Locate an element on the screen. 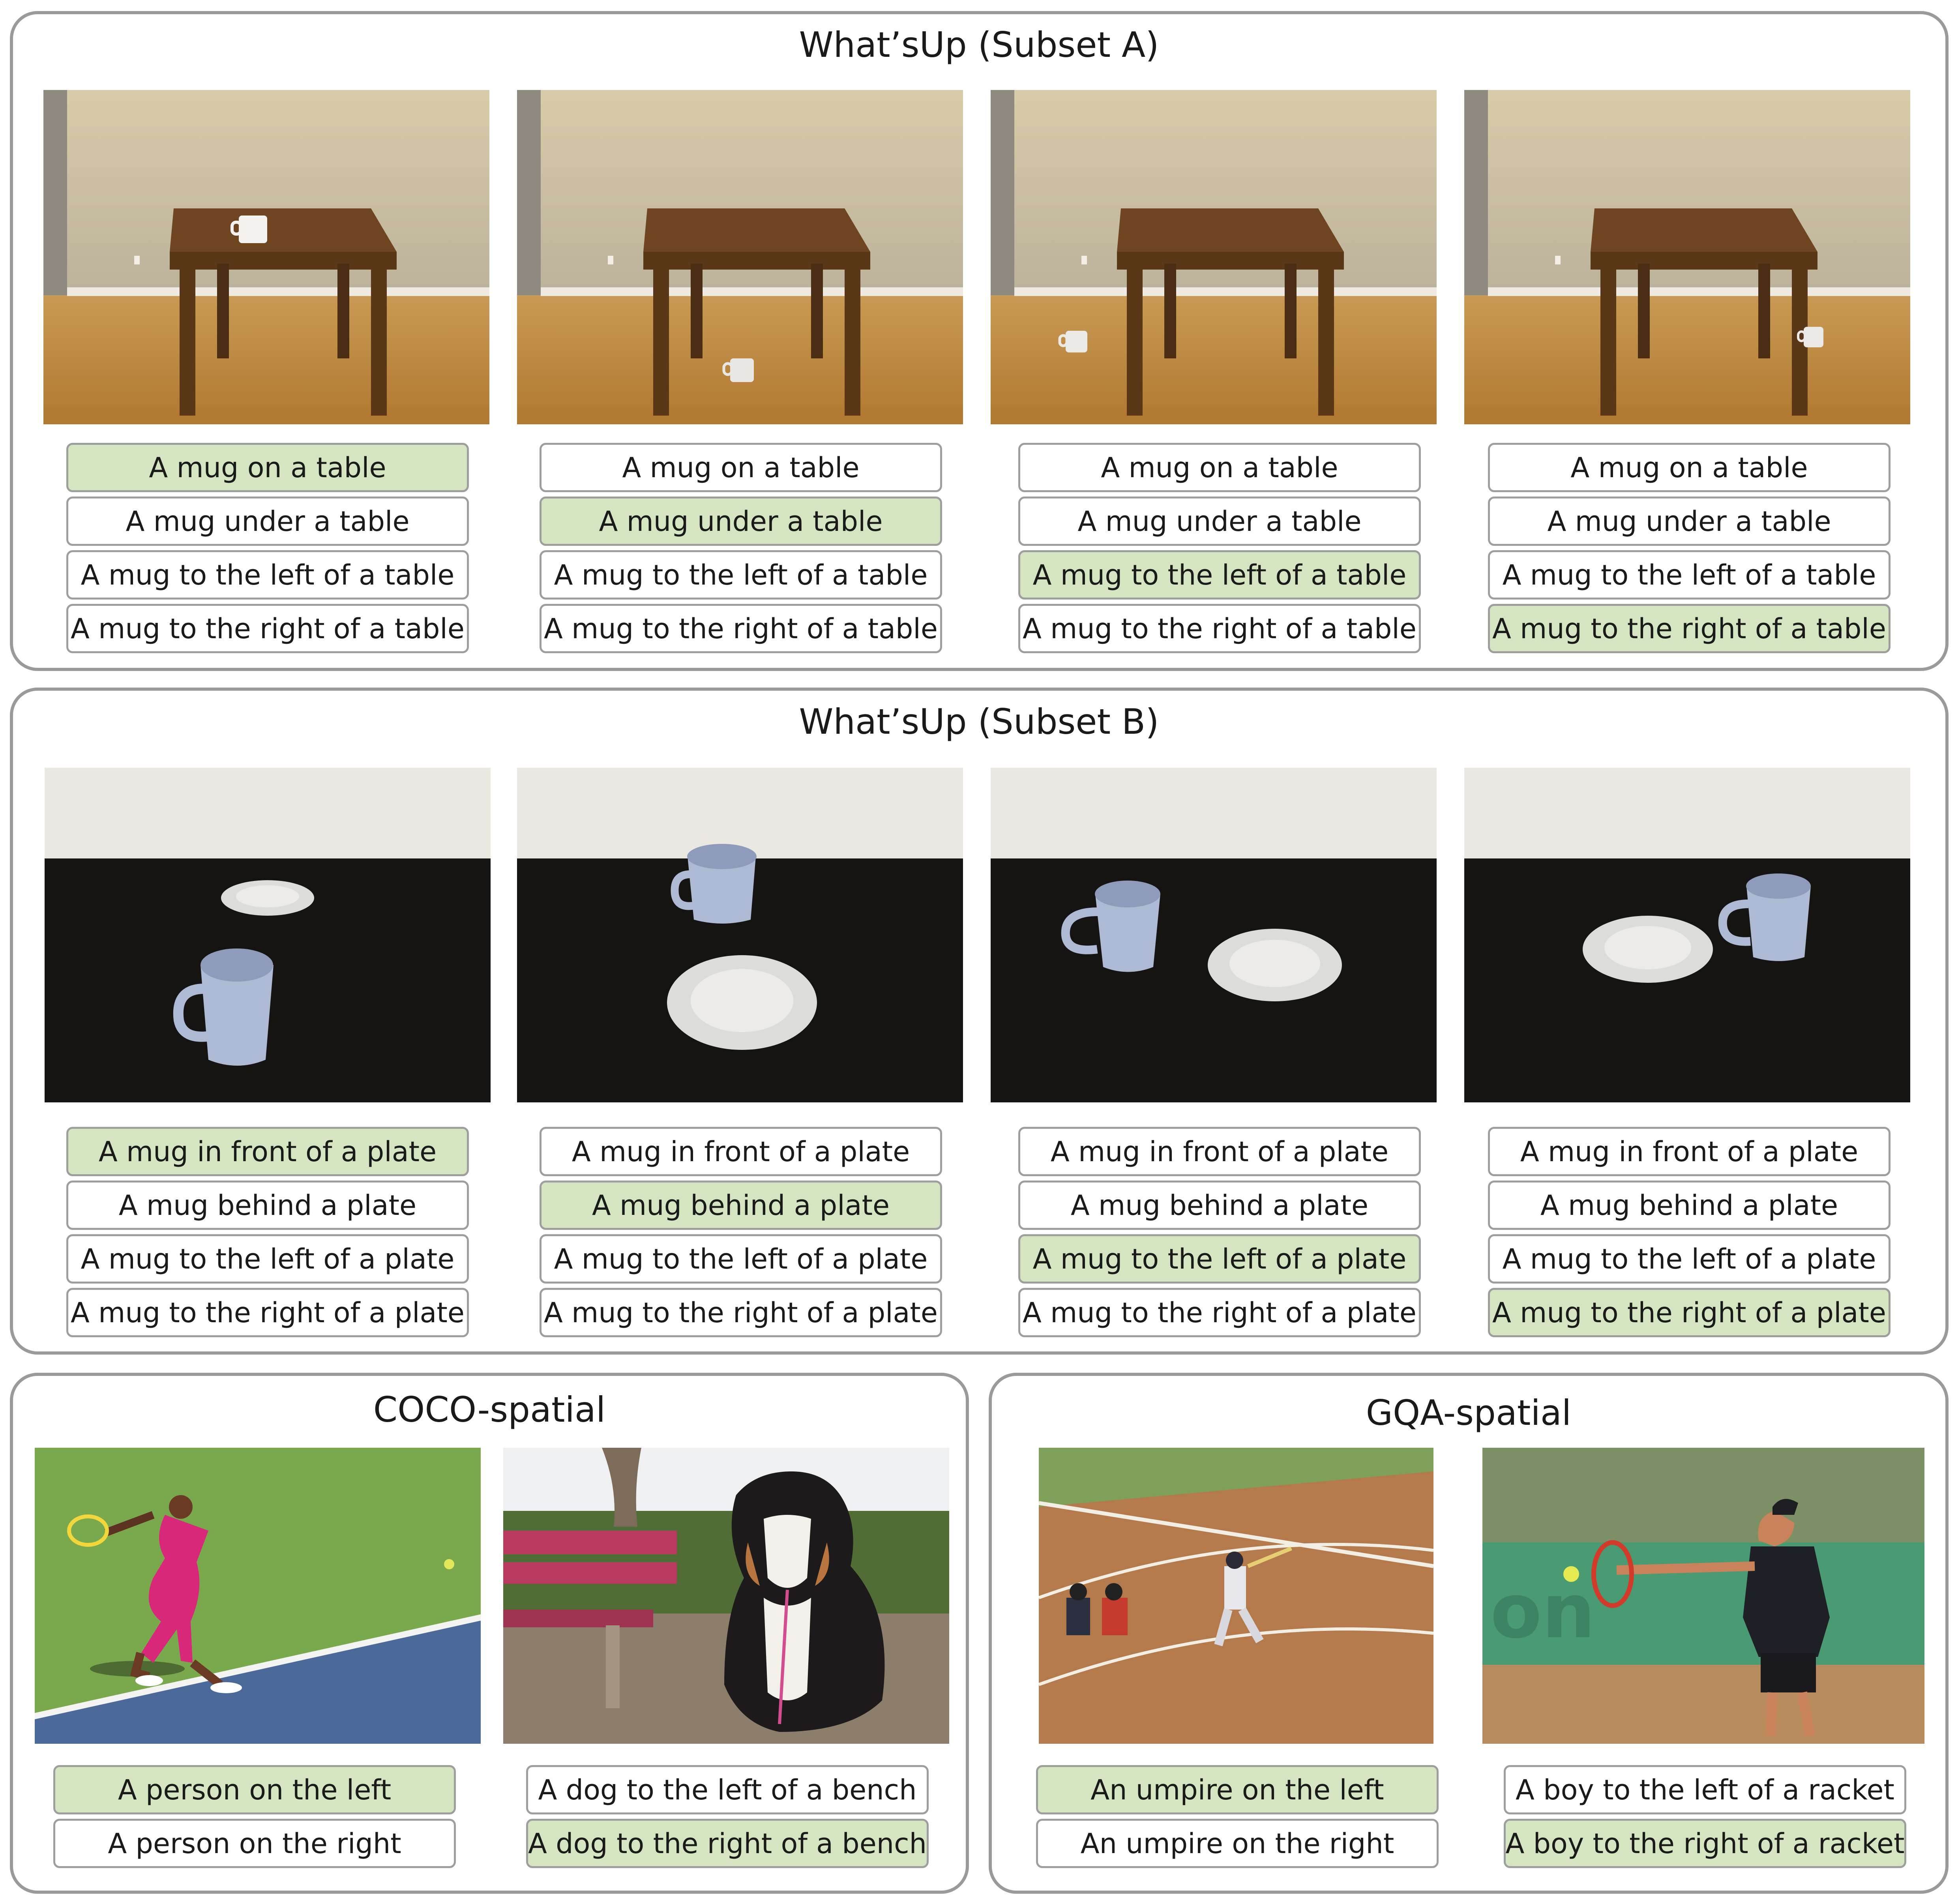 This screenshot has width=1958, height=1904. coco-person-caption-right: A person on the right is located at coordinates (254, 1843).